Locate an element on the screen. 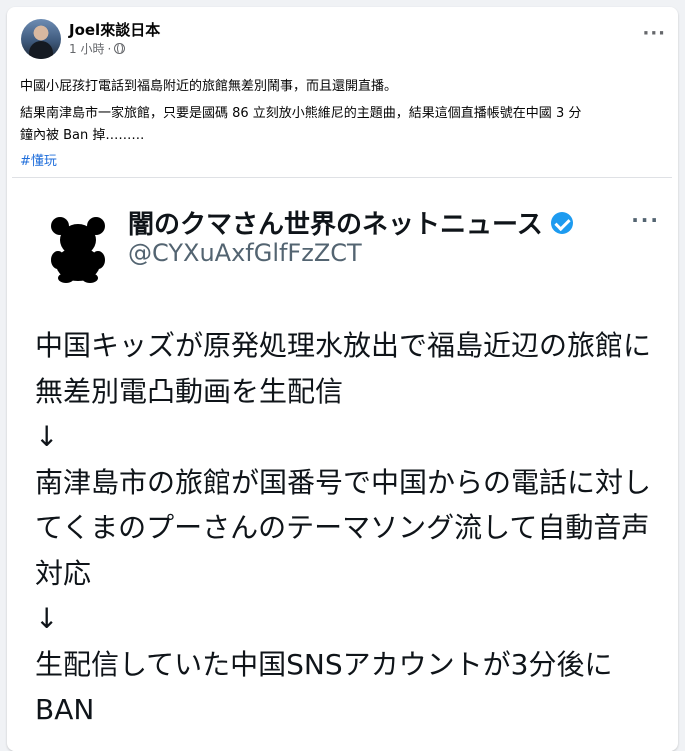 Image resolution: width=685 pixels, height=751 pixels. tweet-line: 無差別電凸動画を生配信 is located at coordinates (189, 391).